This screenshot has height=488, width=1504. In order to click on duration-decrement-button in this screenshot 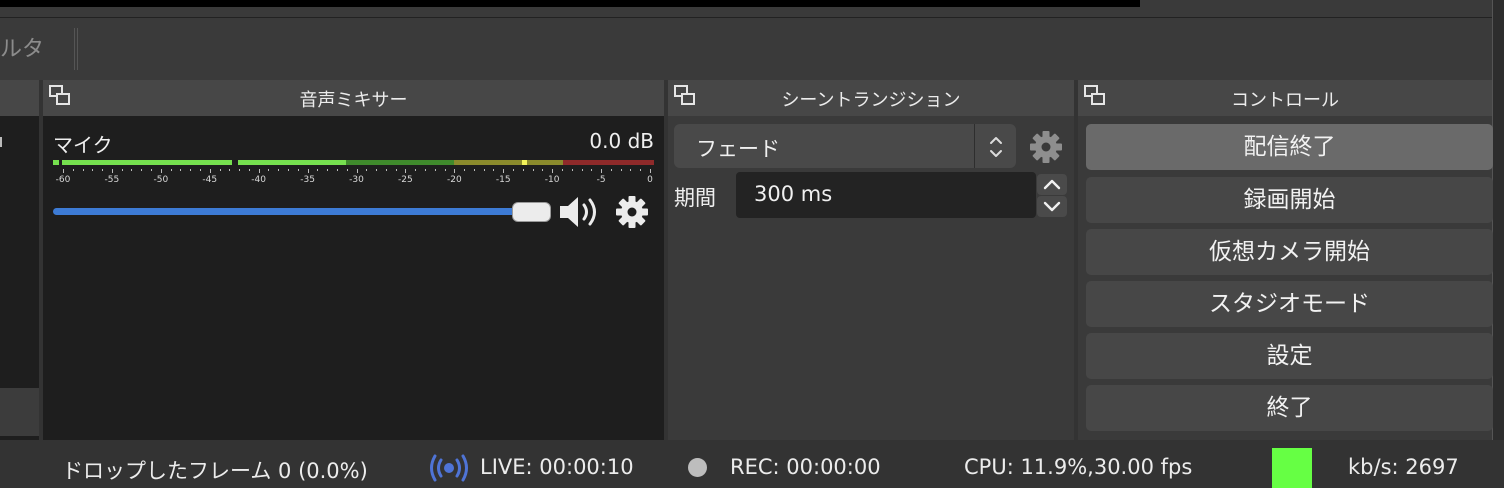, I will do `click(1052, 206)`.